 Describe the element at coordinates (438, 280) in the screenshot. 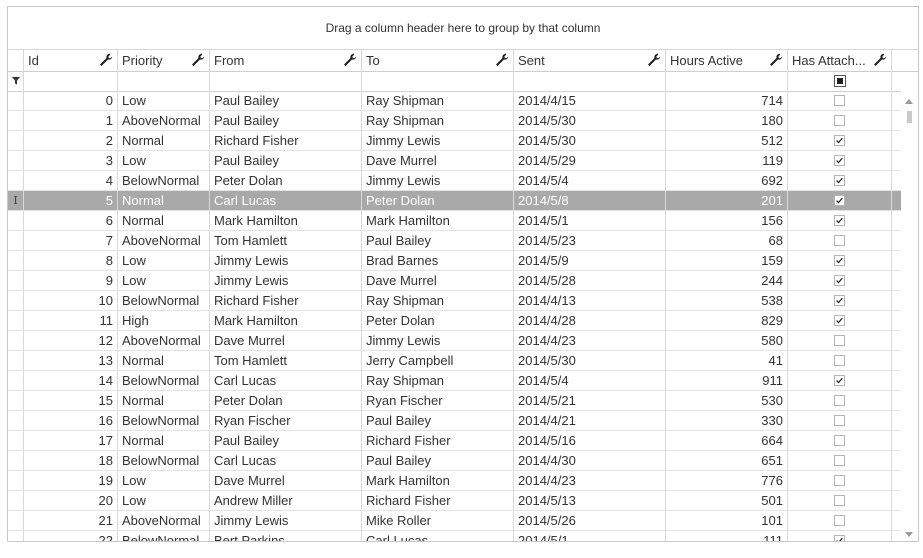

I see `cell-to: Dave Murrel` at that location.